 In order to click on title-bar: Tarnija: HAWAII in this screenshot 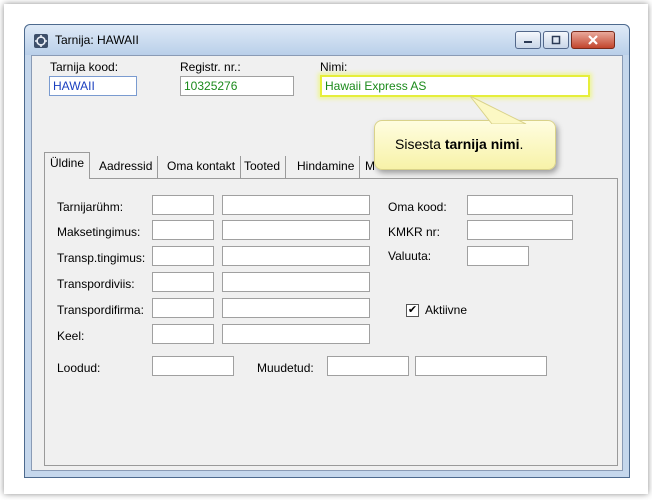, I will do `click(327, 40)`.